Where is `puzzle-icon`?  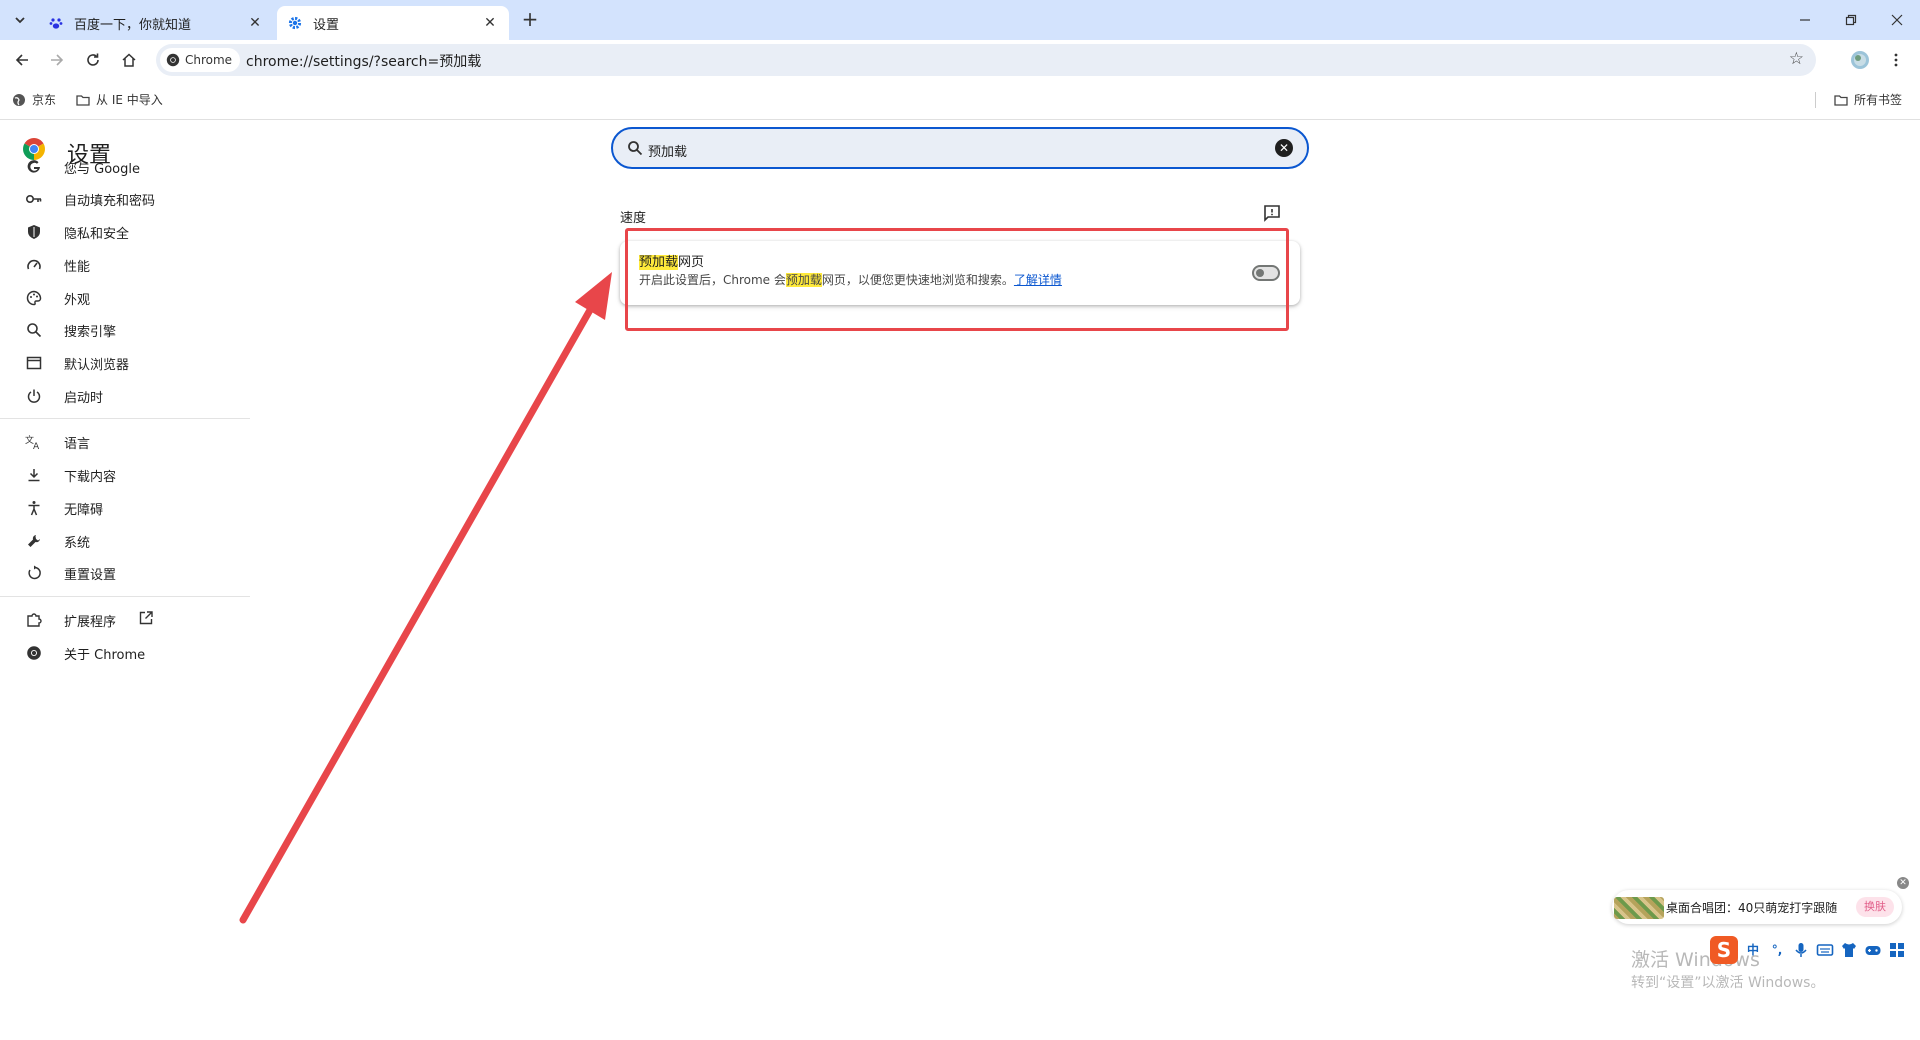
puzzle-icon is located at coordinates (34, 620).